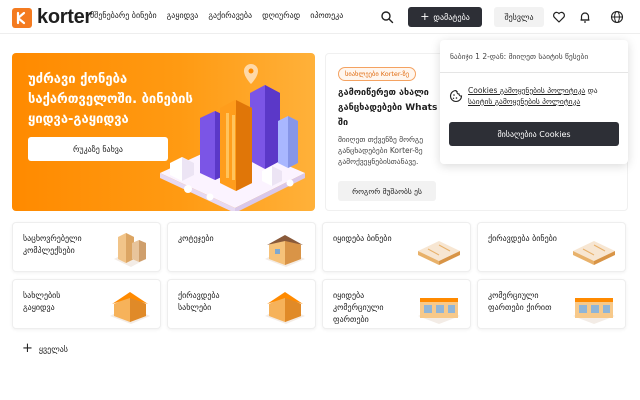  I want to click on house-sale-icon, so click(130, 308).